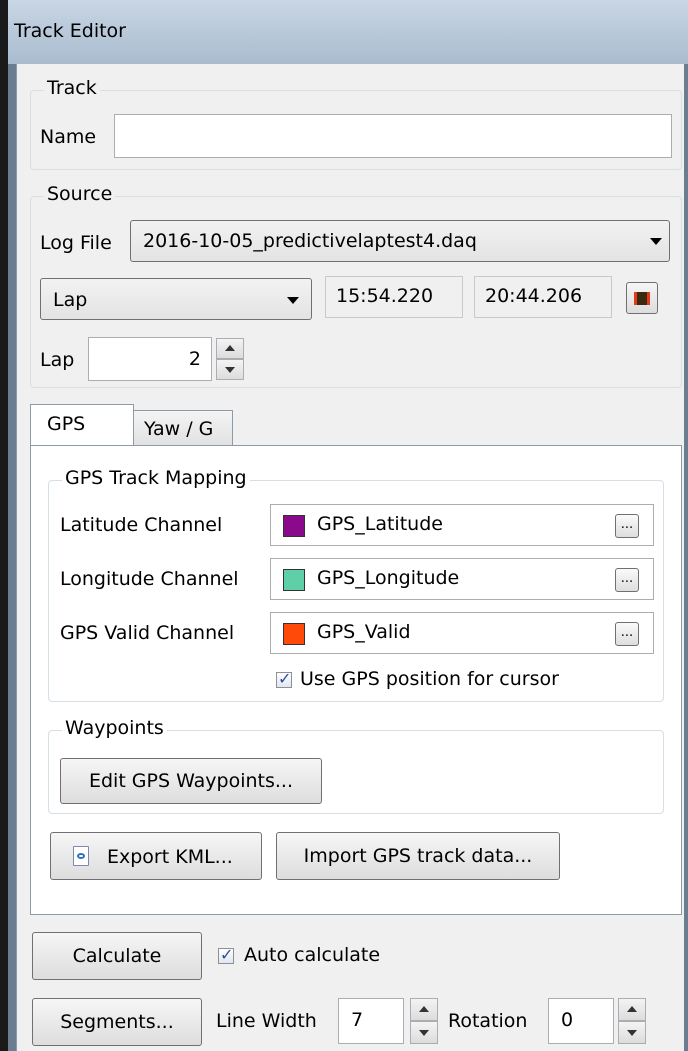 The image size is (688, 1051). What do you see at coordinates (294, 526) in the screenshot?
I see `latitude-color-swatch` at bounding box center [294, 526].